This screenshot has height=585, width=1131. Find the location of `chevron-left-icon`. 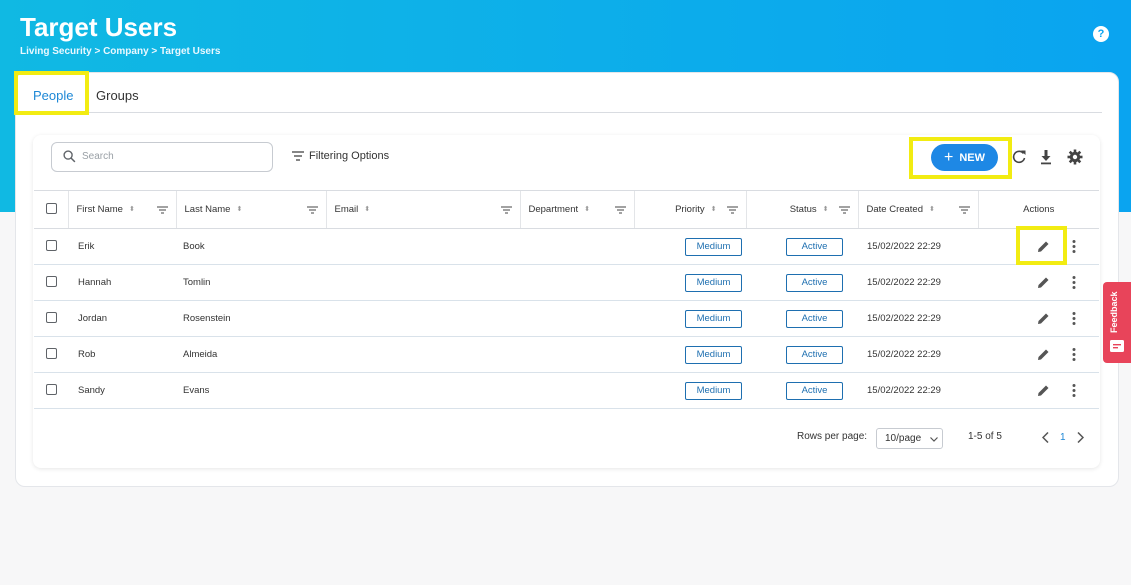

chevron-left-icon is located at coordinates (1045, 437).